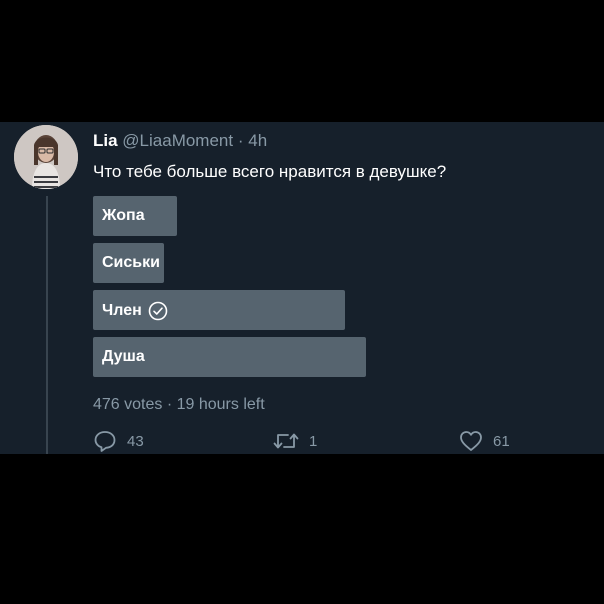 The height and width of the screenshot is (604, 604). I want to click on poll-option-label: Жопа, so click(123, 215).